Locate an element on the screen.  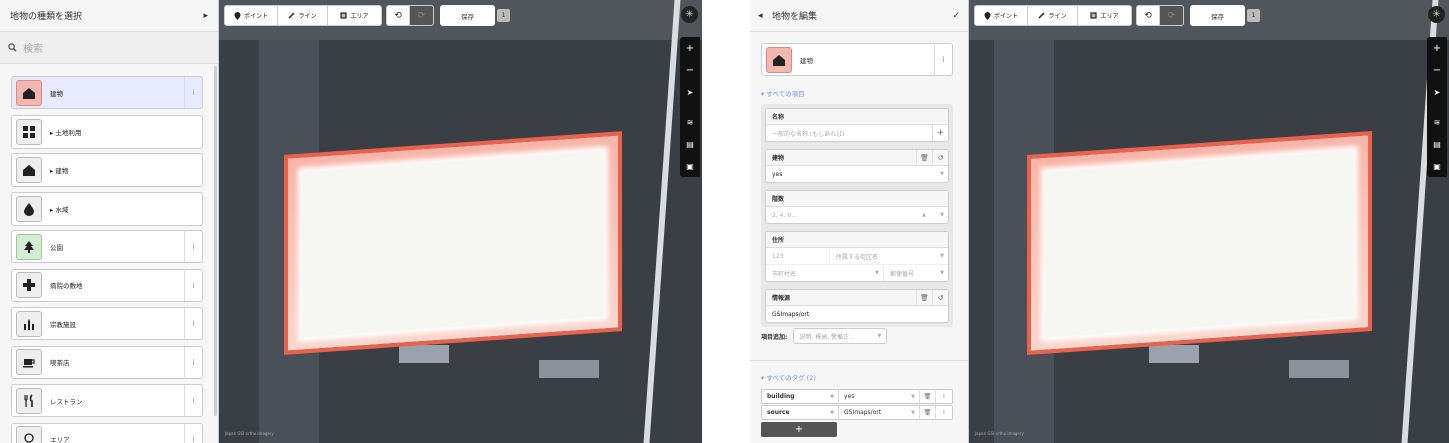
back-arrow-icon: ◂ is located at coordinates (765, 16).